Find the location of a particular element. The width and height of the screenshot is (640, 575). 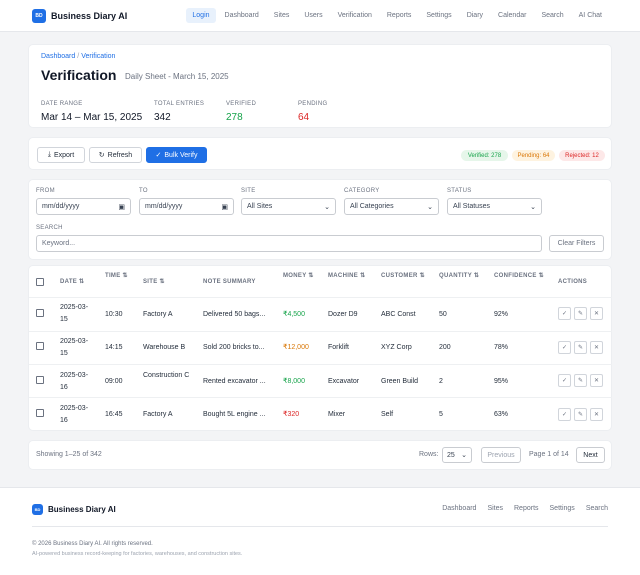

from-label: FROM is located at coordinates (45, 191).